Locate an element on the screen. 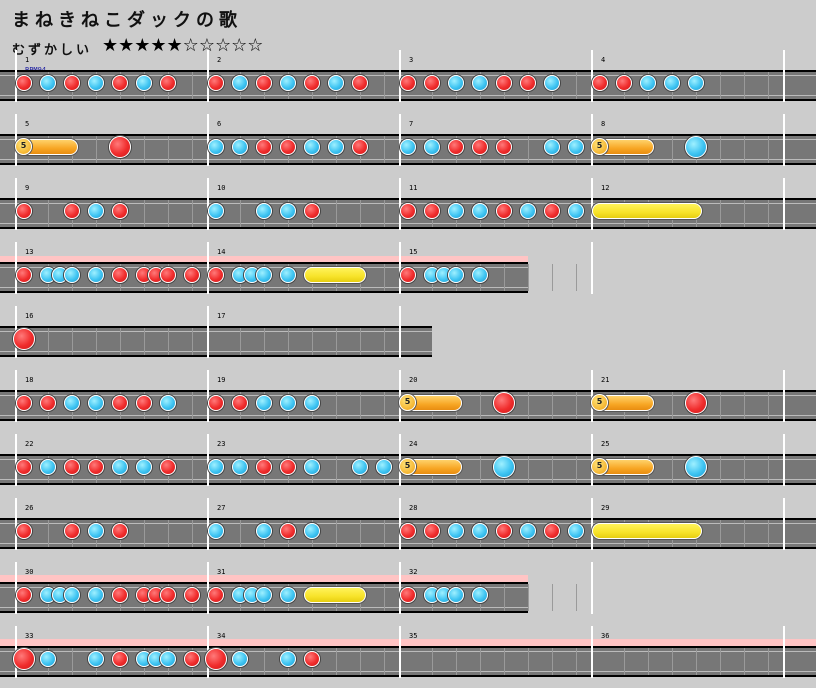 This screenshot has width=816, height=688. measure-number: 33 is located at coordinates (29, 636).